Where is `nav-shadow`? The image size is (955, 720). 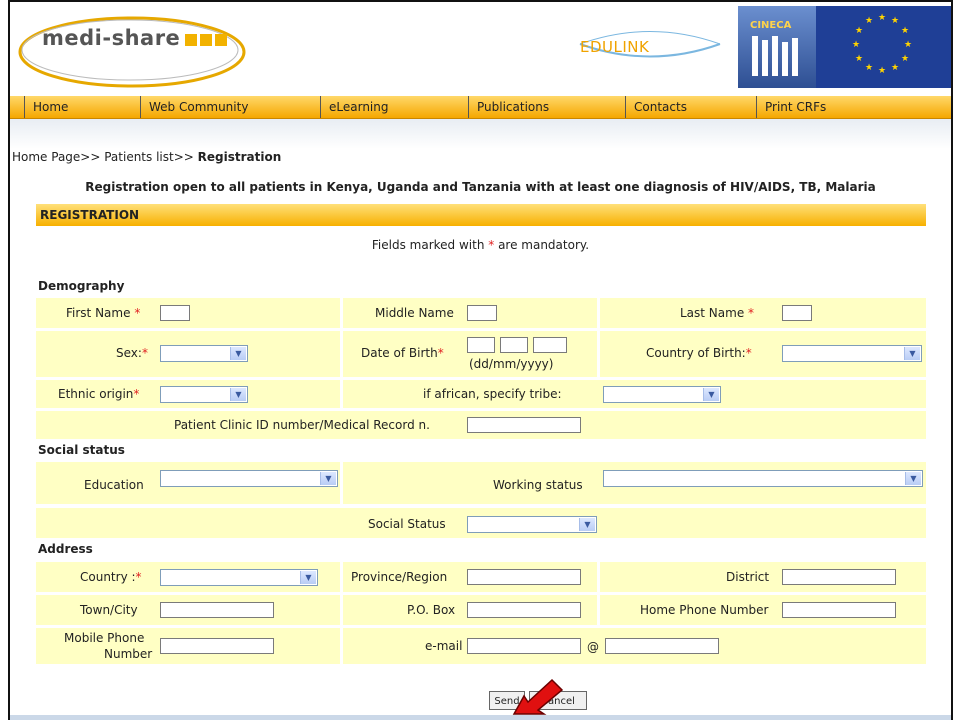
nav-shadow is located at coordinates (480, 134).